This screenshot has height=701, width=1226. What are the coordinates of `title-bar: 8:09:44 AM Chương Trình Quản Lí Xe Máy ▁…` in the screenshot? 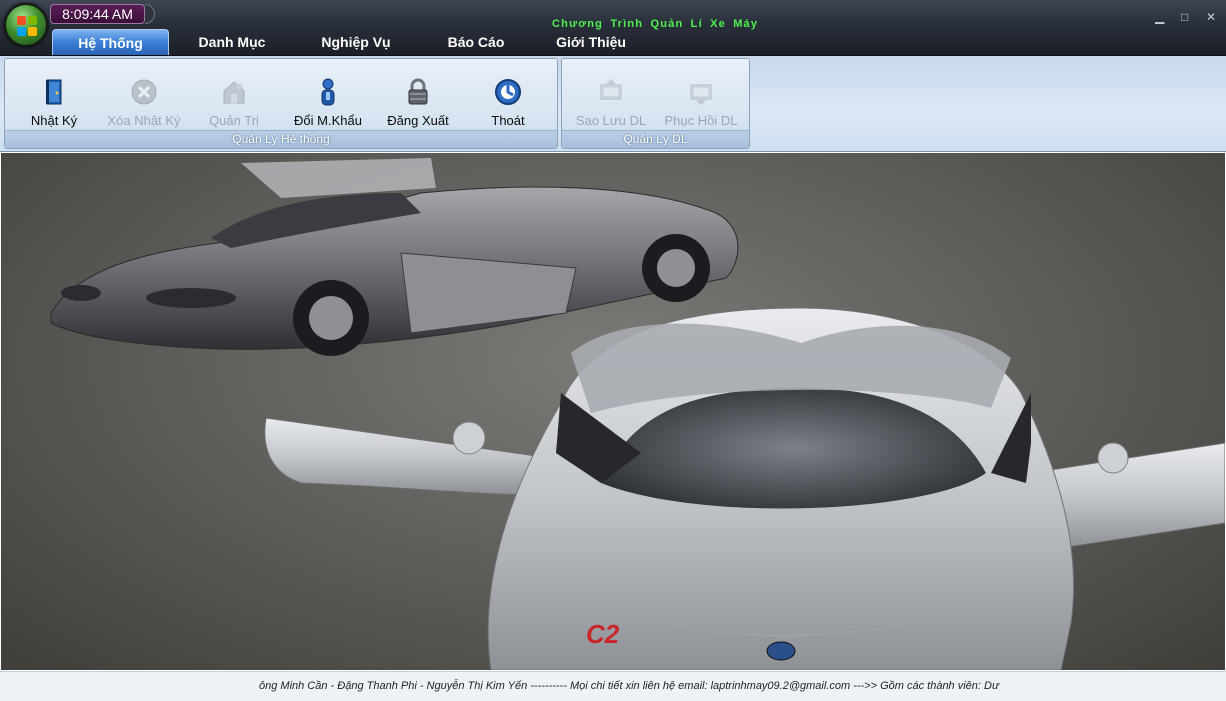 It's located at (613, 28).